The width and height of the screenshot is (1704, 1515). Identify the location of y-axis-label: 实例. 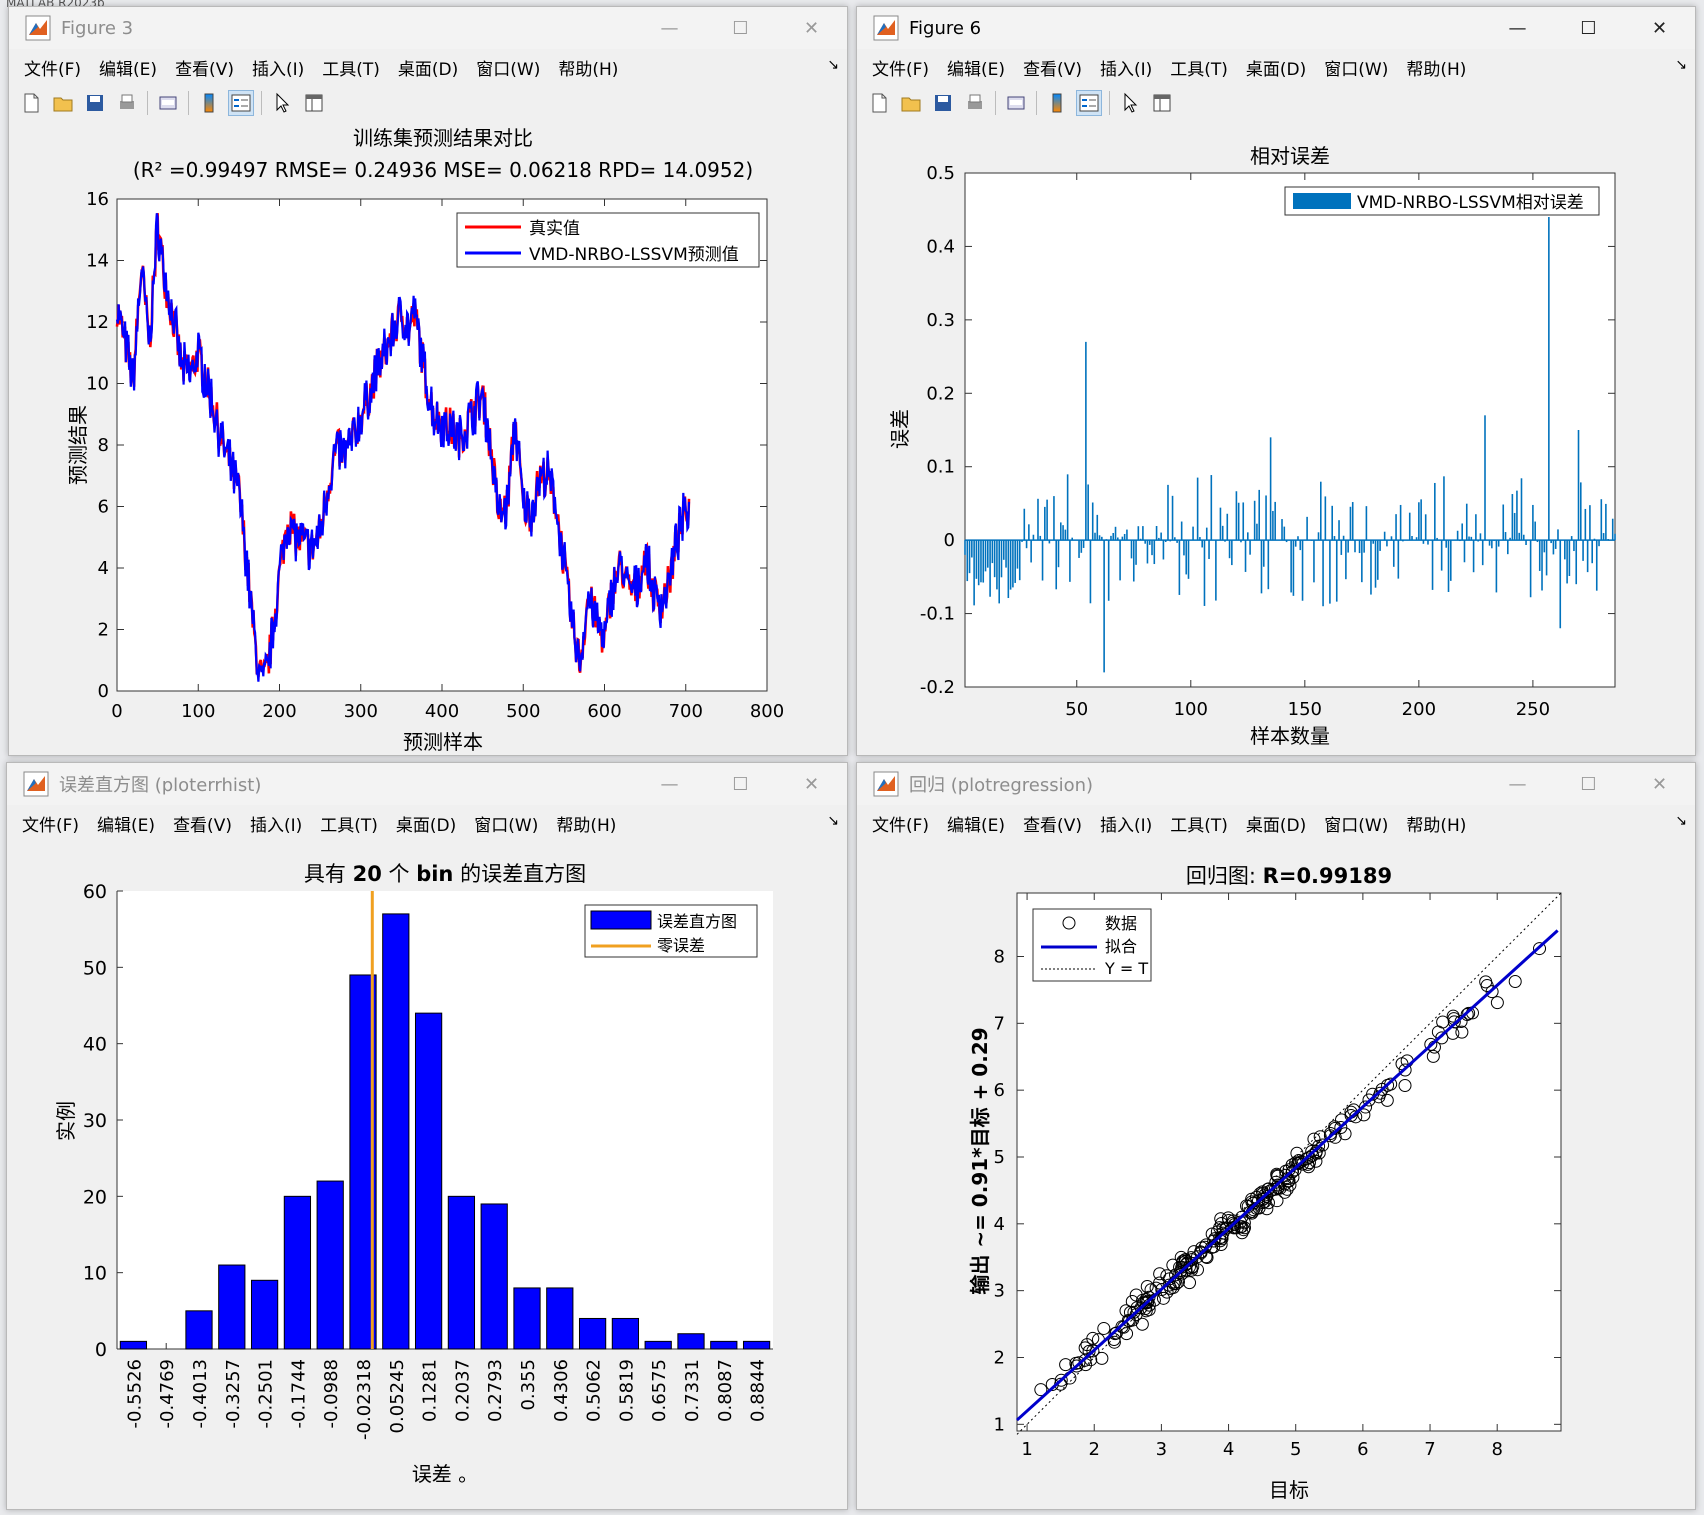
(66, 1121).